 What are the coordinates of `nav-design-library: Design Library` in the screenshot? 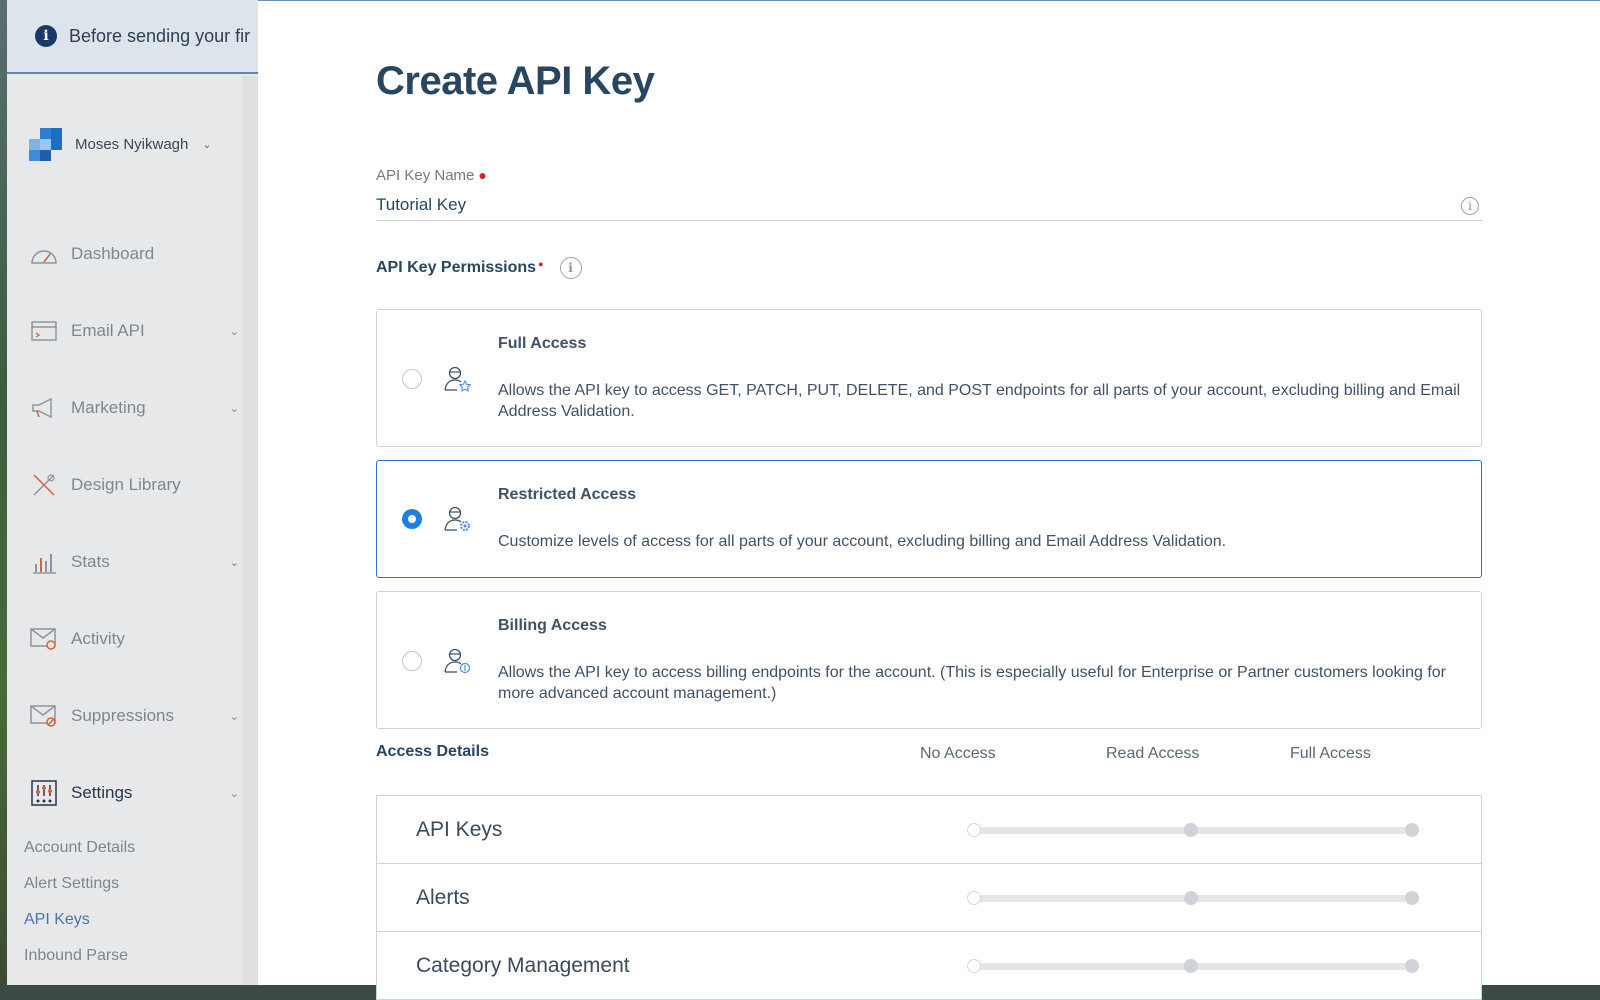 It's located at (134, 485).